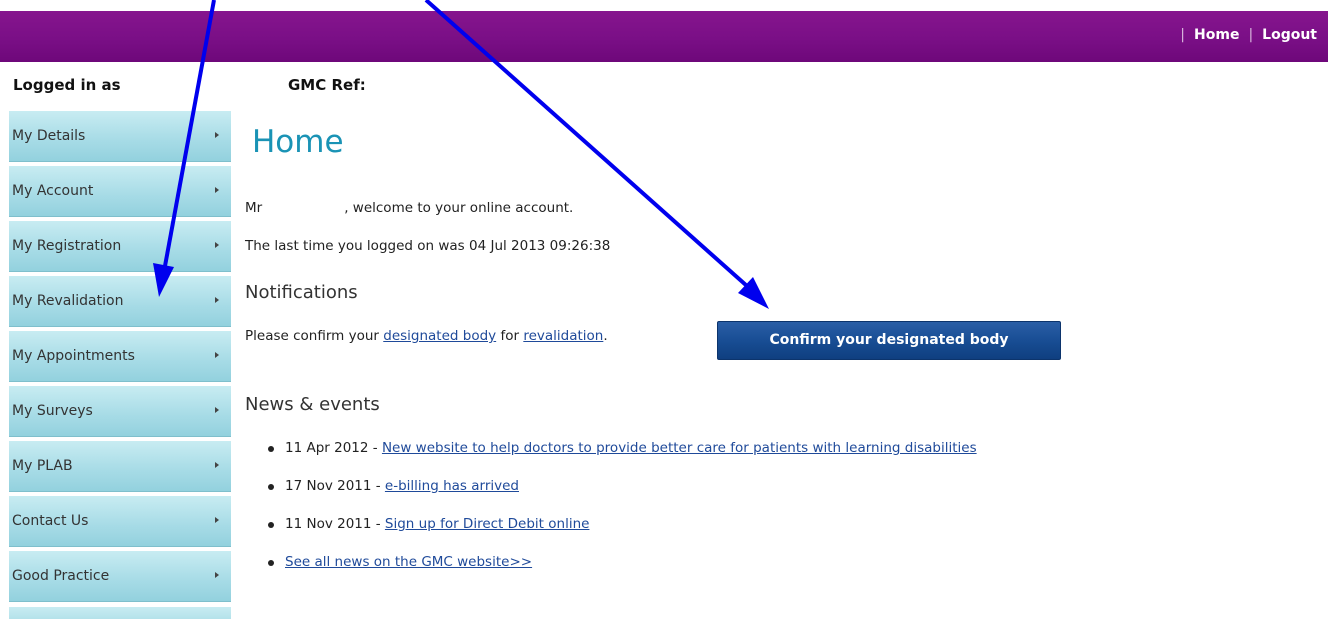  I want to click on confirm-designated-body-button: Confirm your designated body, so click(889, 340).